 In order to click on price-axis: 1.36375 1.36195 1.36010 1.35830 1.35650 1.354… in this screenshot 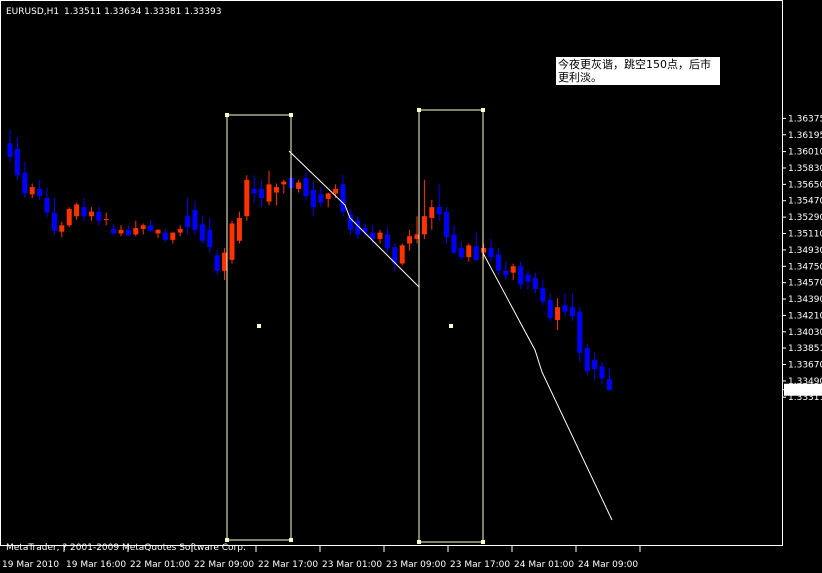, I will do `click(802, 258)`.